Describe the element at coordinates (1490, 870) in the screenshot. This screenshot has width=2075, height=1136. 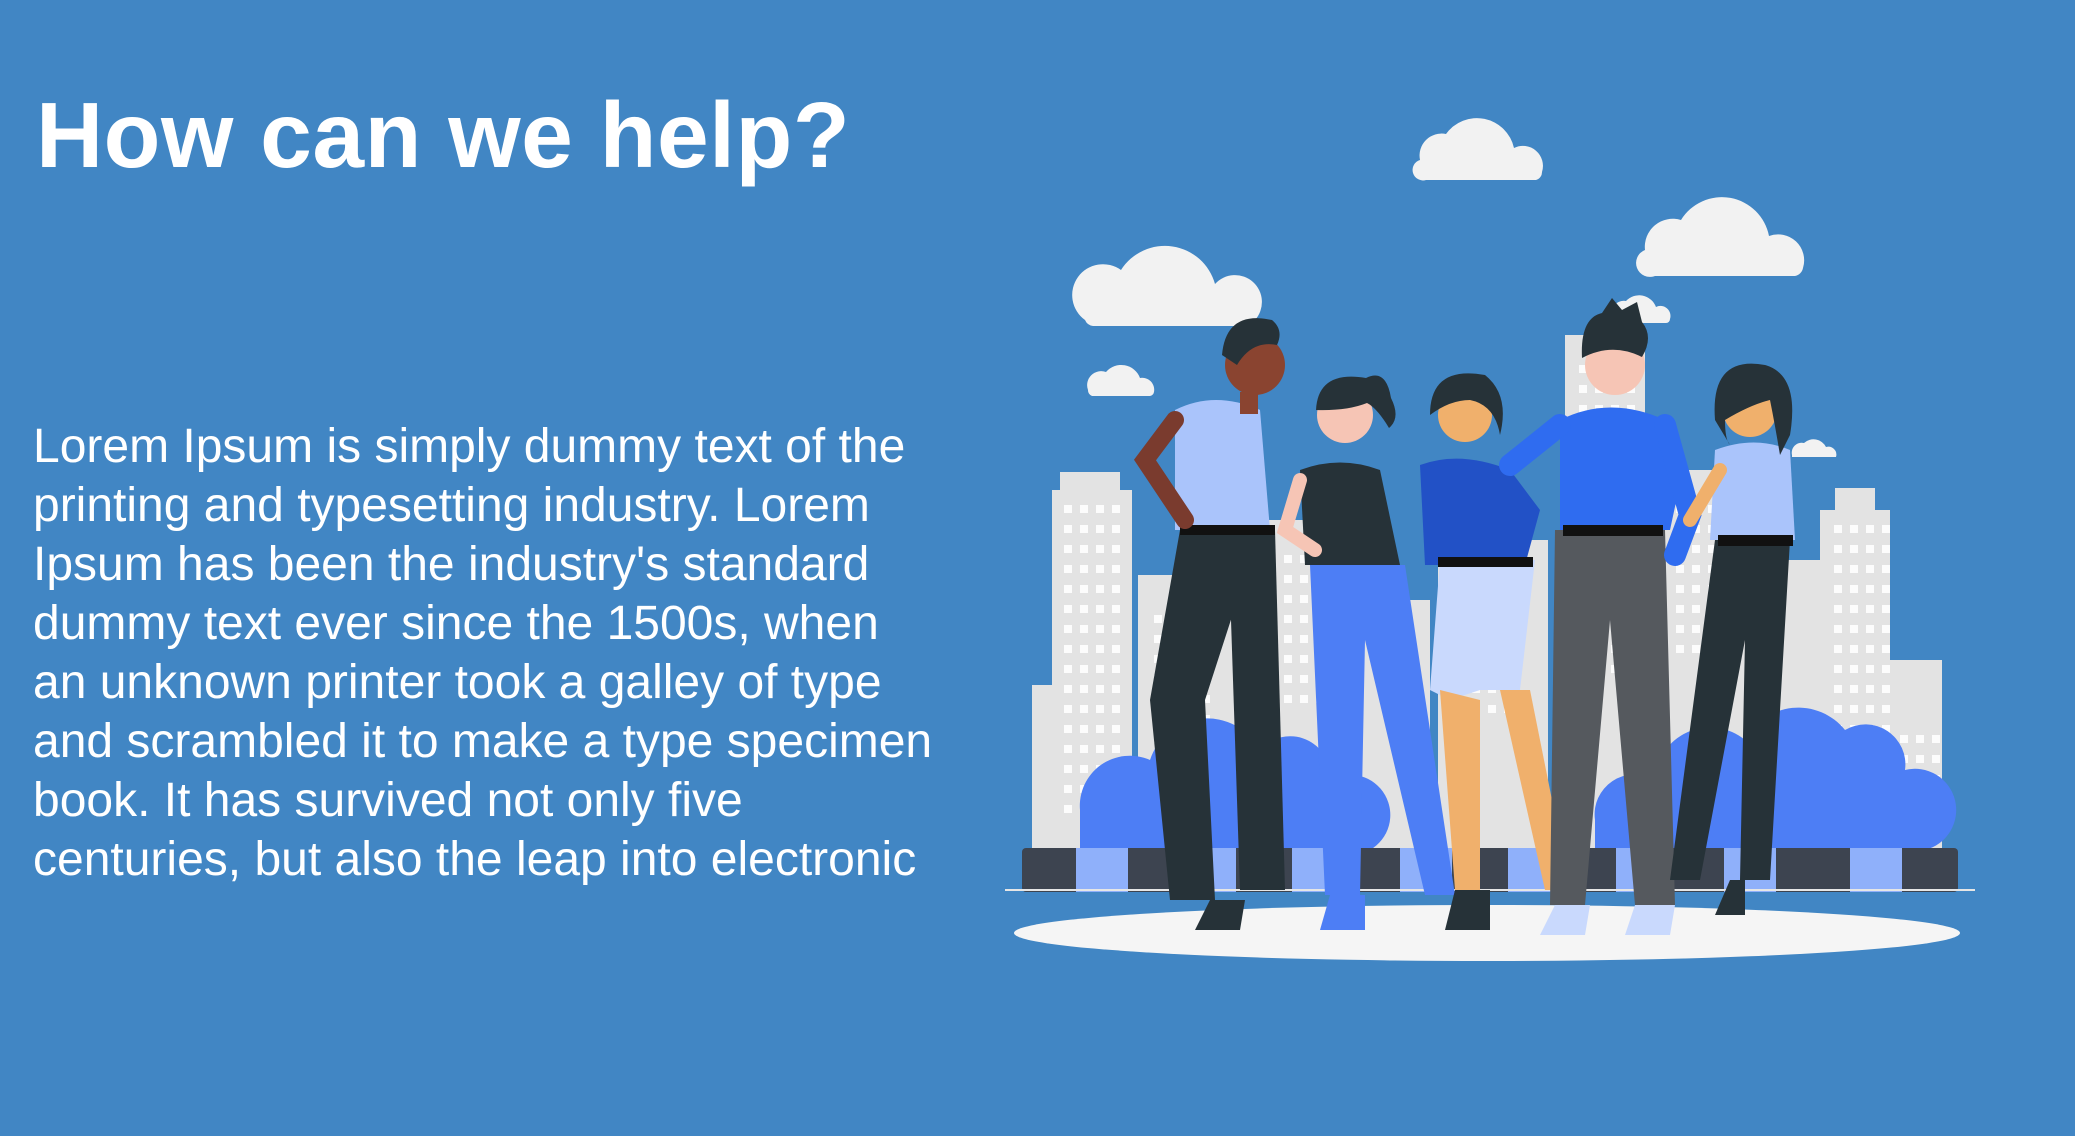
I see `fence` at that location.